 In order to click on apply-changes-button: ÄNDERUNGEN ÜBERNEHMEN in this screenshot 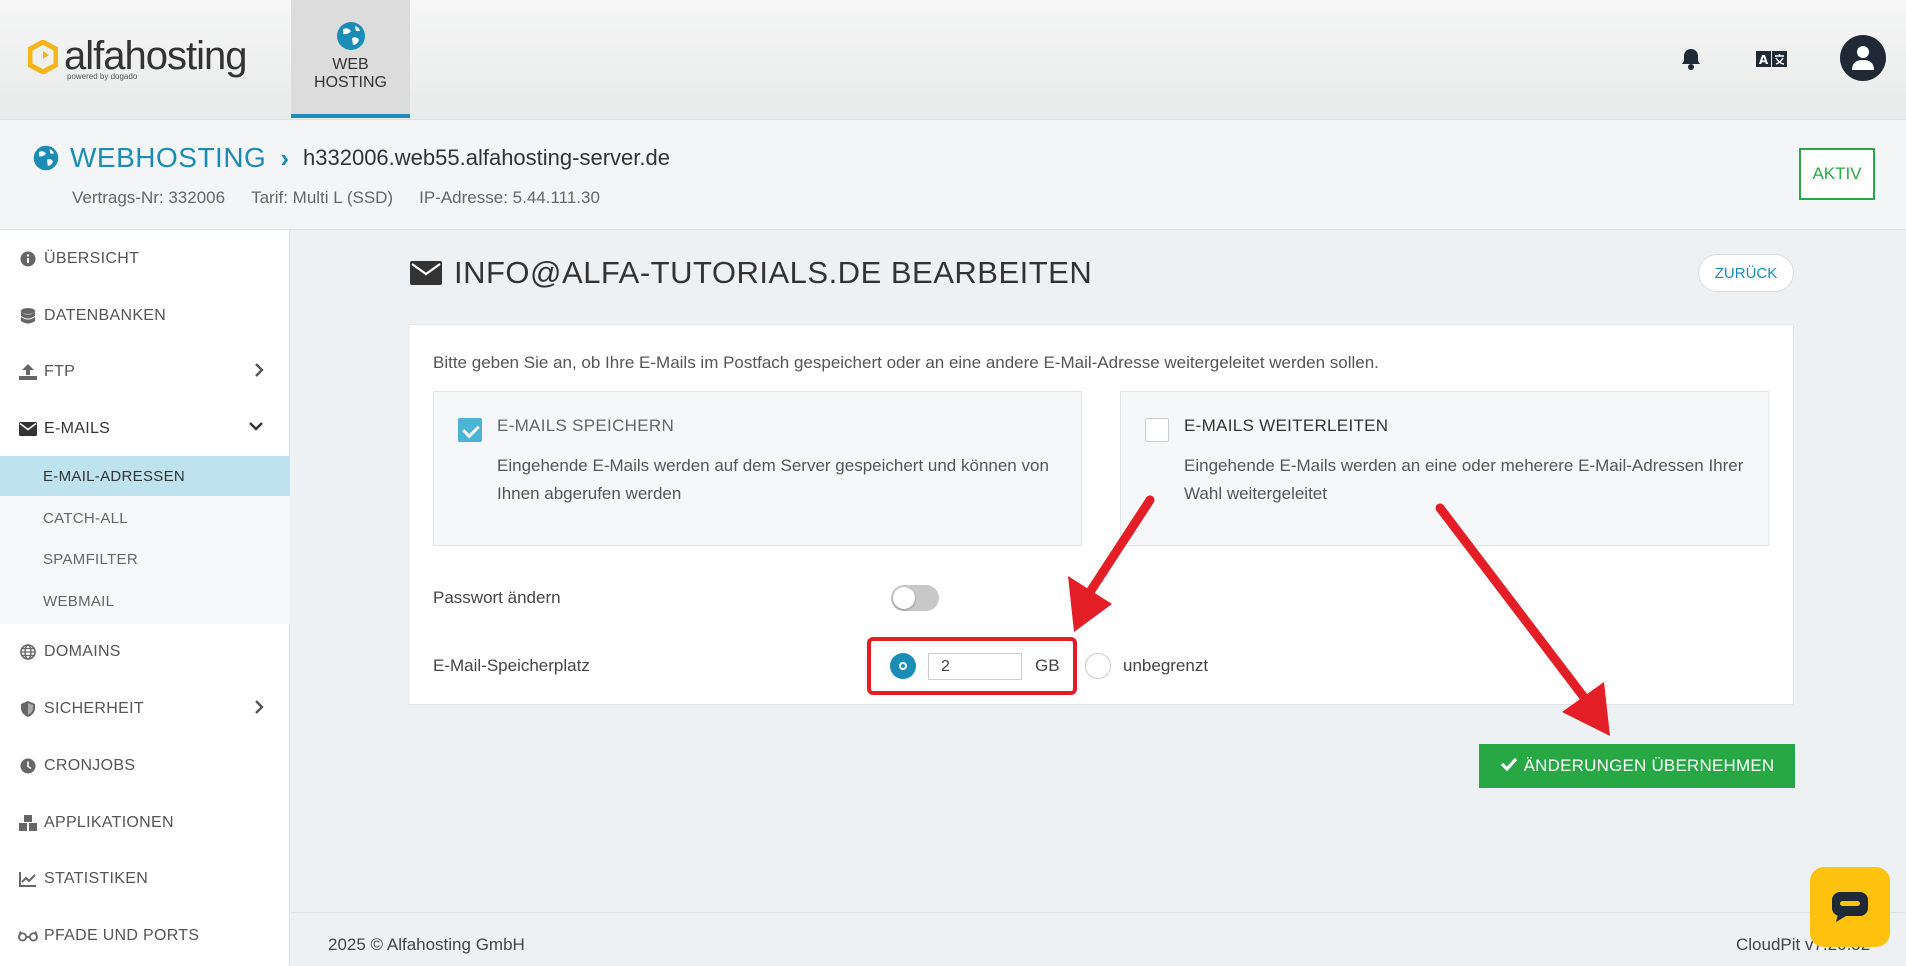, I will do `click(1637, 766)`.